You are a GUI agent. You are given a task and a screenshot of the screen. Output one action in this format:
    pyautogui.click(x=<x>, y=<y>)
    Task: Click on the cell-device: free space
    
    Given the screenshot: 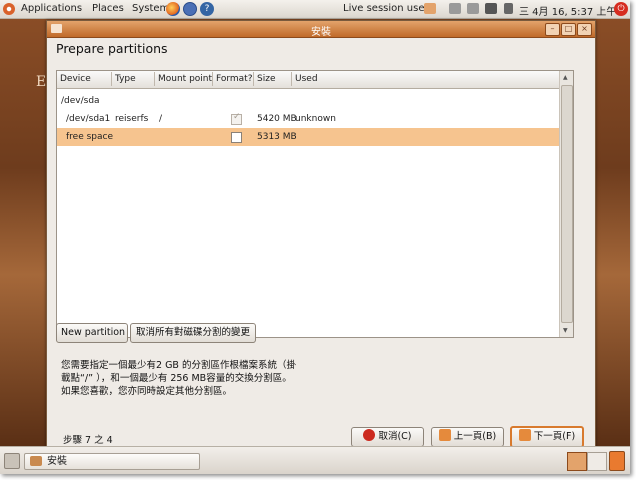 What is the action you would take?
    pyautogui.click(x=90, y=137)
    